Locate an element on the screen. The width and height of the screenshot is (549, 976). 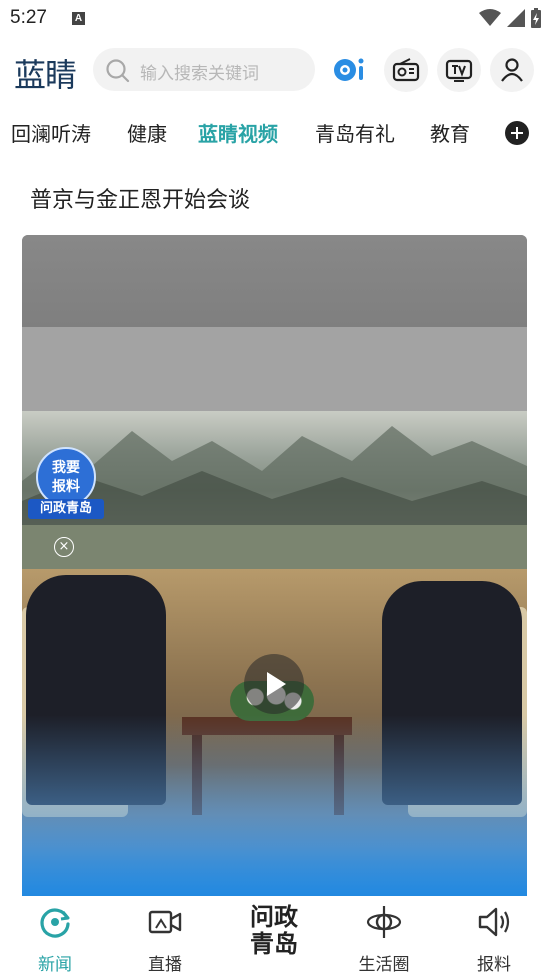
tab-education: 教育 is located at coordinates (450, 132).